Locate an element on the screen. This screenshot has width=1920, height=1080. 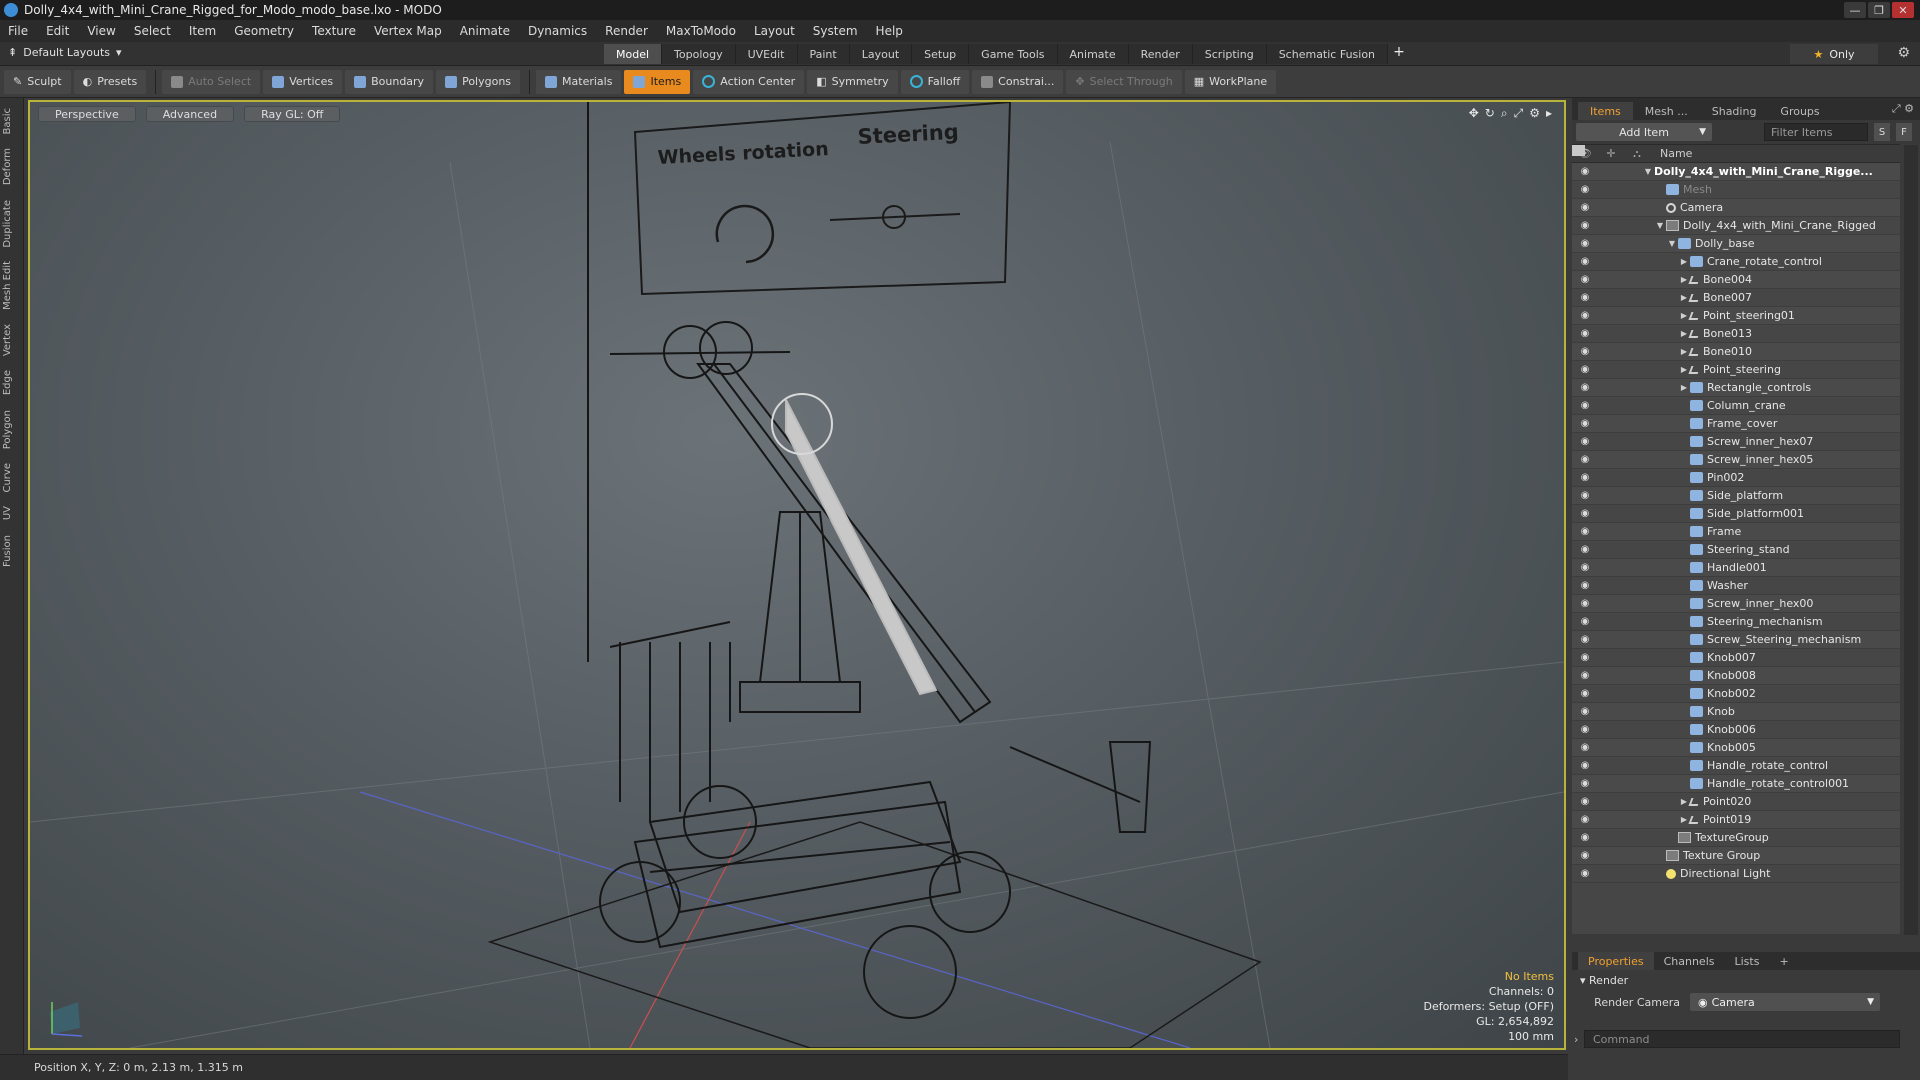
command-input: Command is located at coordinates (1742, 1039).